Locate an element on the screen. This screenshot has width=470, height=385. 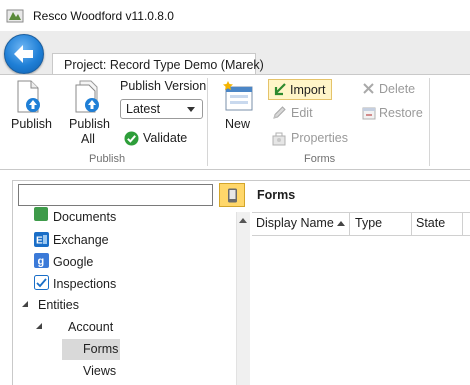
delete-x-icon is located at coordinates (368, 88).